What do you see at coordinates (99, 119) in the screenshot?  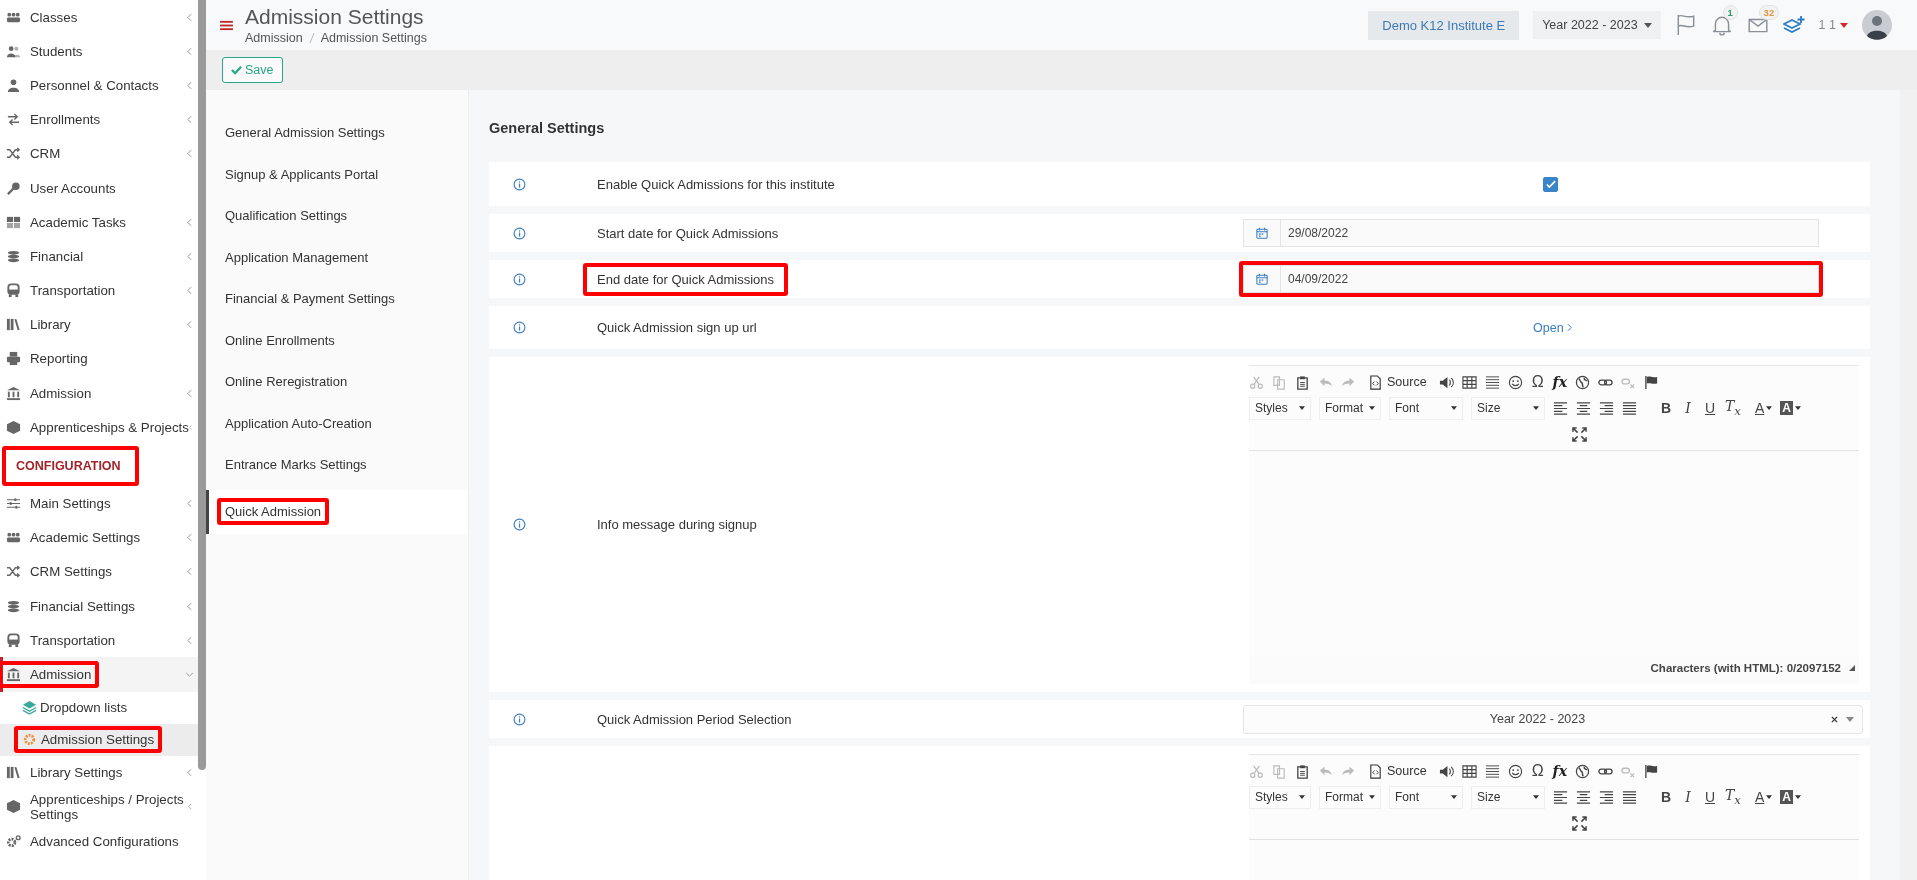 I see `sidebar-item: Enrollments` at bounding box center [99, 119].